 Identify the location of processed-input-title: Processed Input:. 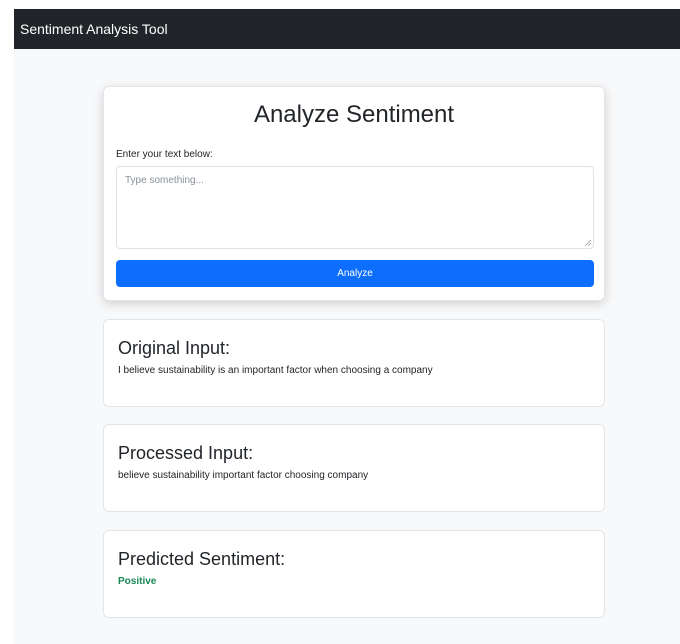
(186, 453).